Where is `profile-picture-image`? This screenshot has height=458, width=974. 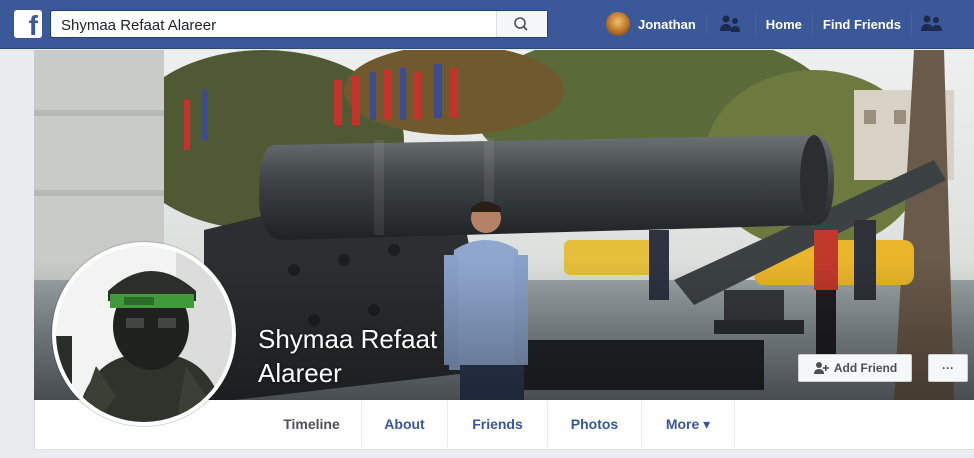 profile-picture-image is located at coordinates (144, 334).